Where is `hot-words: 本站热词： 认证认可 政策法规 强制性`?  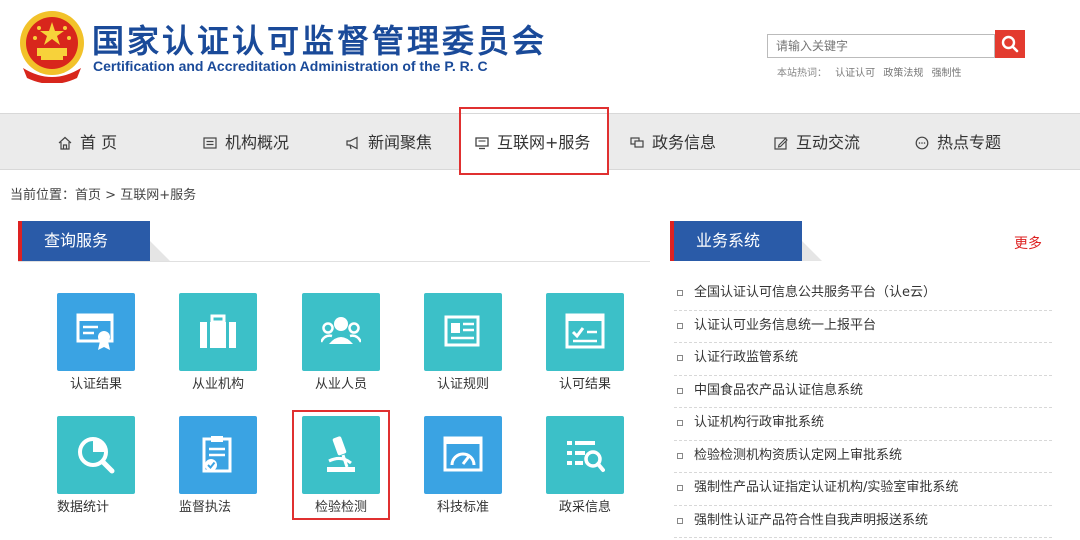 hot-words: 本站热词： 认证认可 政策法规 强制性 is located at coordinates (872, 71).